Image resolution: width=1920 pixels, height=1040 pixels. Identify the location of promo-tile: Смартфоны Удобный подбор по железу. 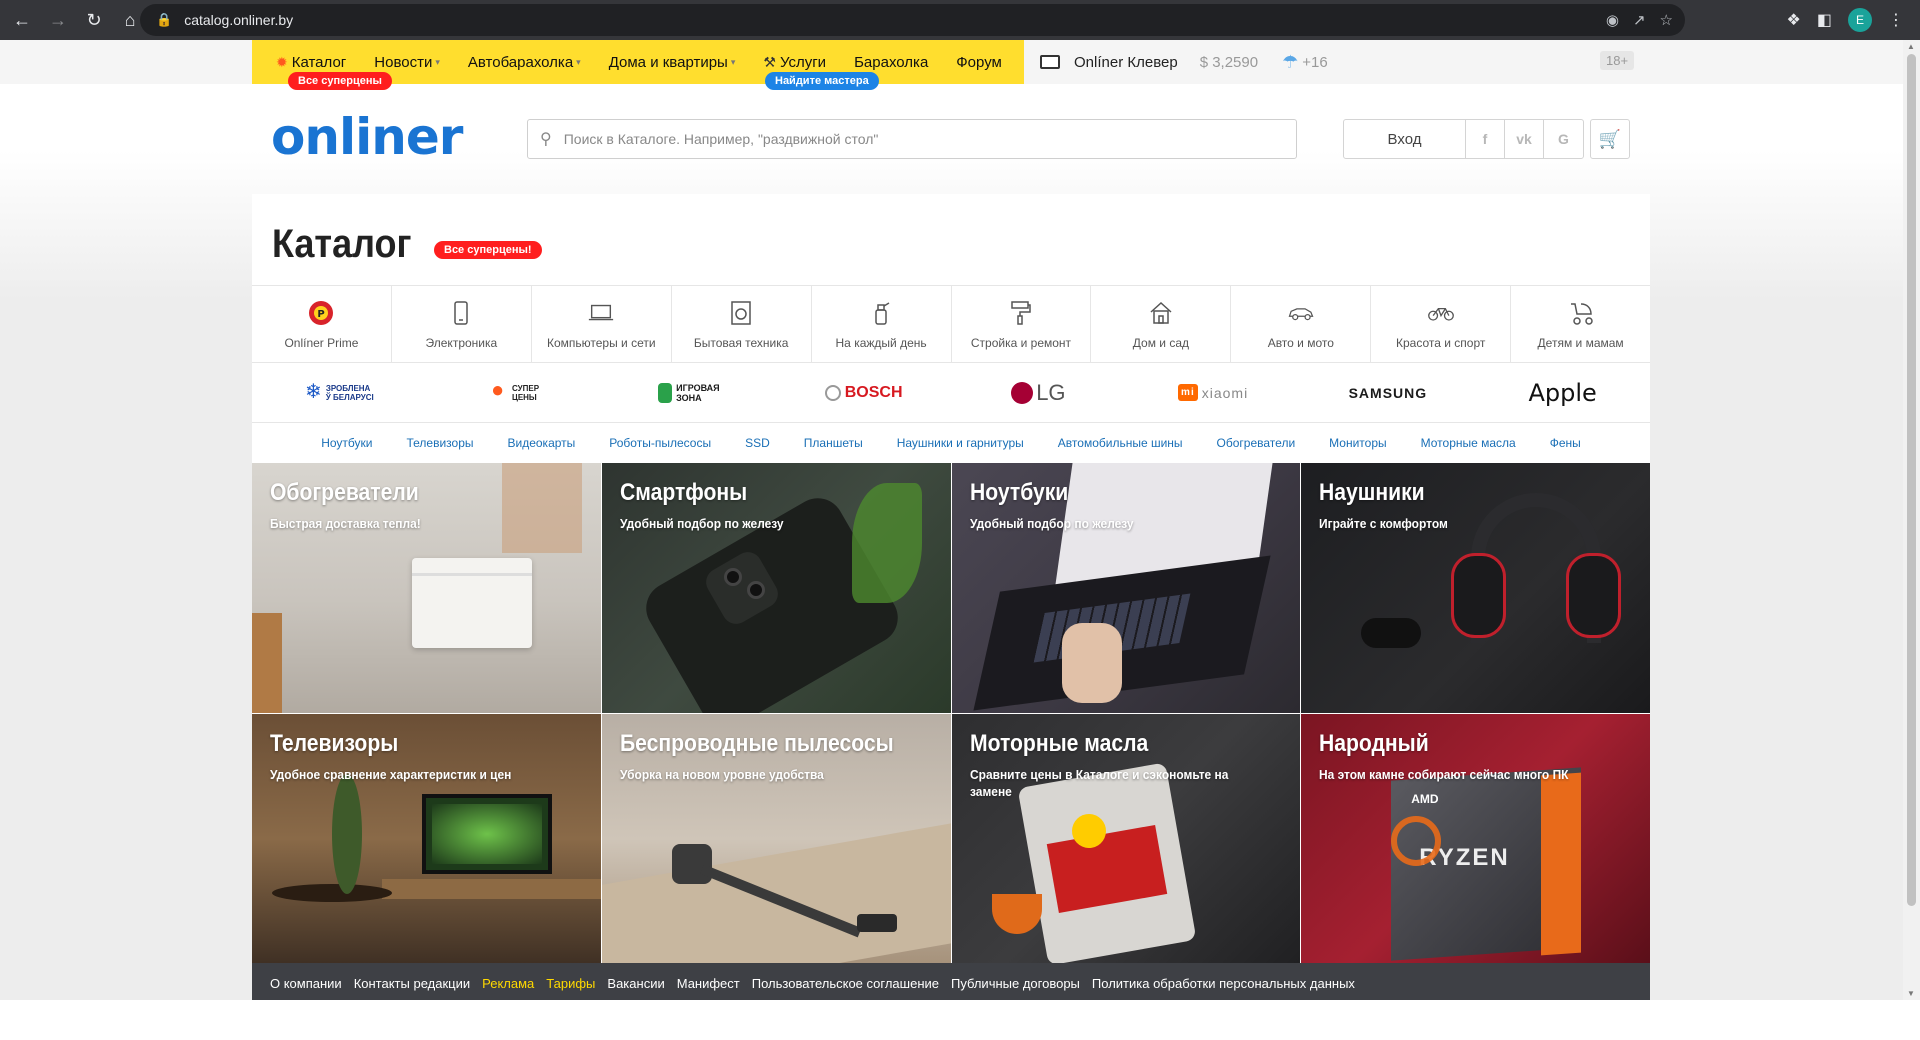
(776, 588).